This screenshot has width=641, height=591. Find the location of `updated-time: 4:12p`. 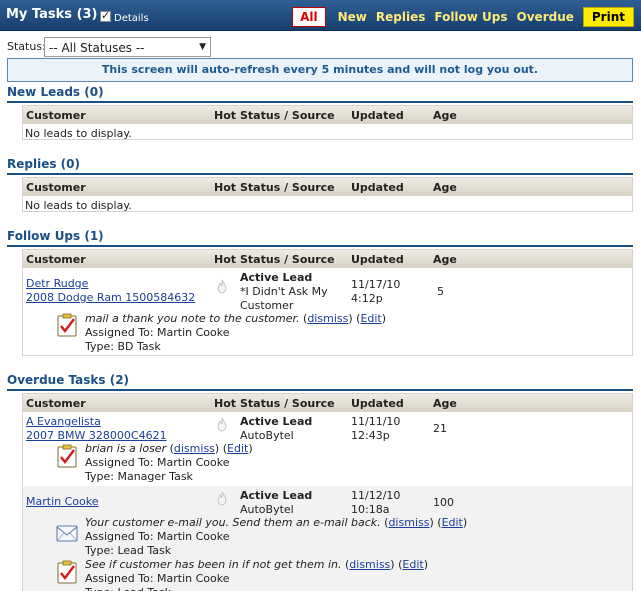

updated-time: 4:12p is located at coordinates (367, 298).